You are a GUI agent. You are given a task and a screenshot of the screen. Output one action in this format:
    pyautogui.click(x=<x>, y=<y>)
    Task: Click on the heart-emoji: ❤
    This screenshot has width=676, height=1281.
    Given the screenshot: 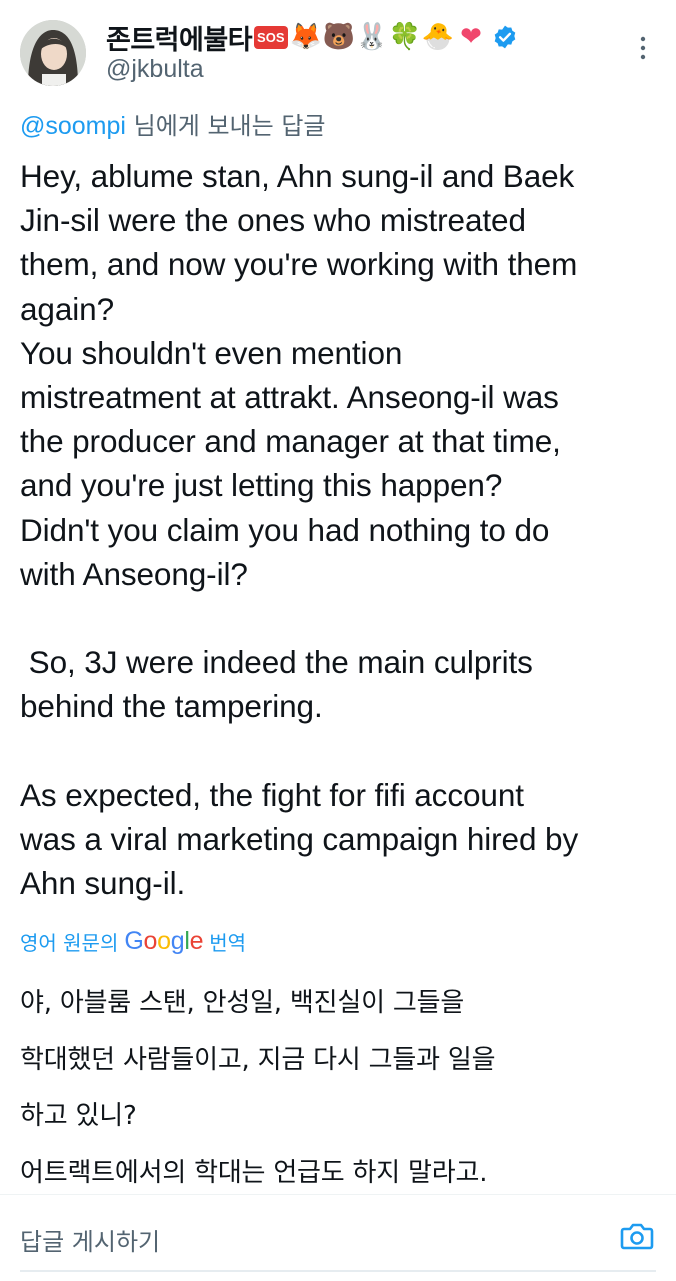 What is the action you would take?
    pyautogui.click(x=471, y=37)
    